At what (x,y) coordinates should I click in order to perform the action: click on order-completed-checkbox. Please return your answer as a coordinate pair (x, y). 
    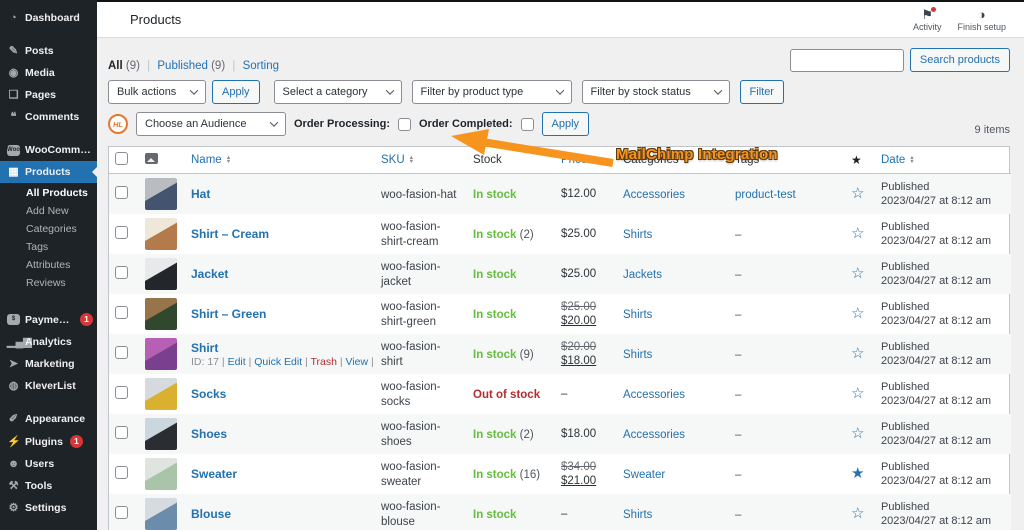
    Looking at the image, I should click on (527, 124).